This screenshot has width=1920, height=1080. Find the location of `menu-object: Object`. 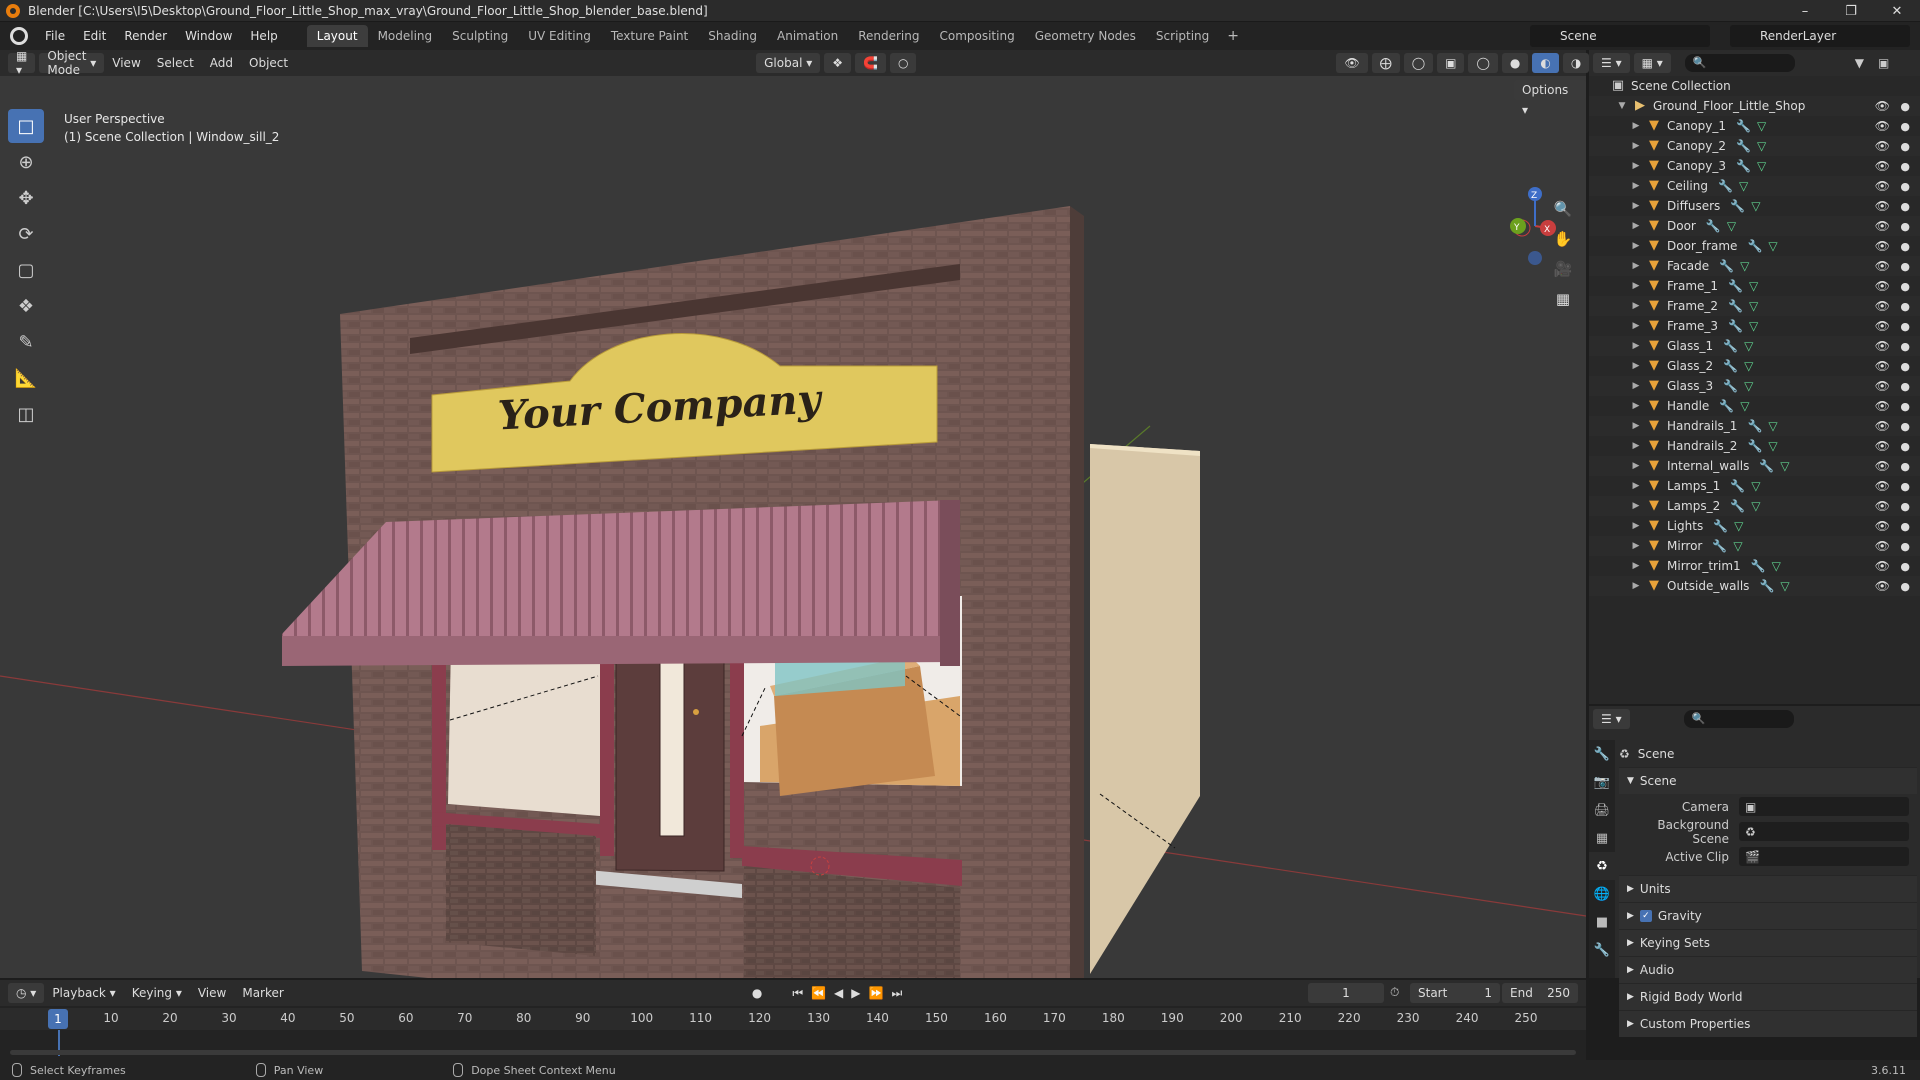

menu-object: Object is located at coordinates (268, 63).